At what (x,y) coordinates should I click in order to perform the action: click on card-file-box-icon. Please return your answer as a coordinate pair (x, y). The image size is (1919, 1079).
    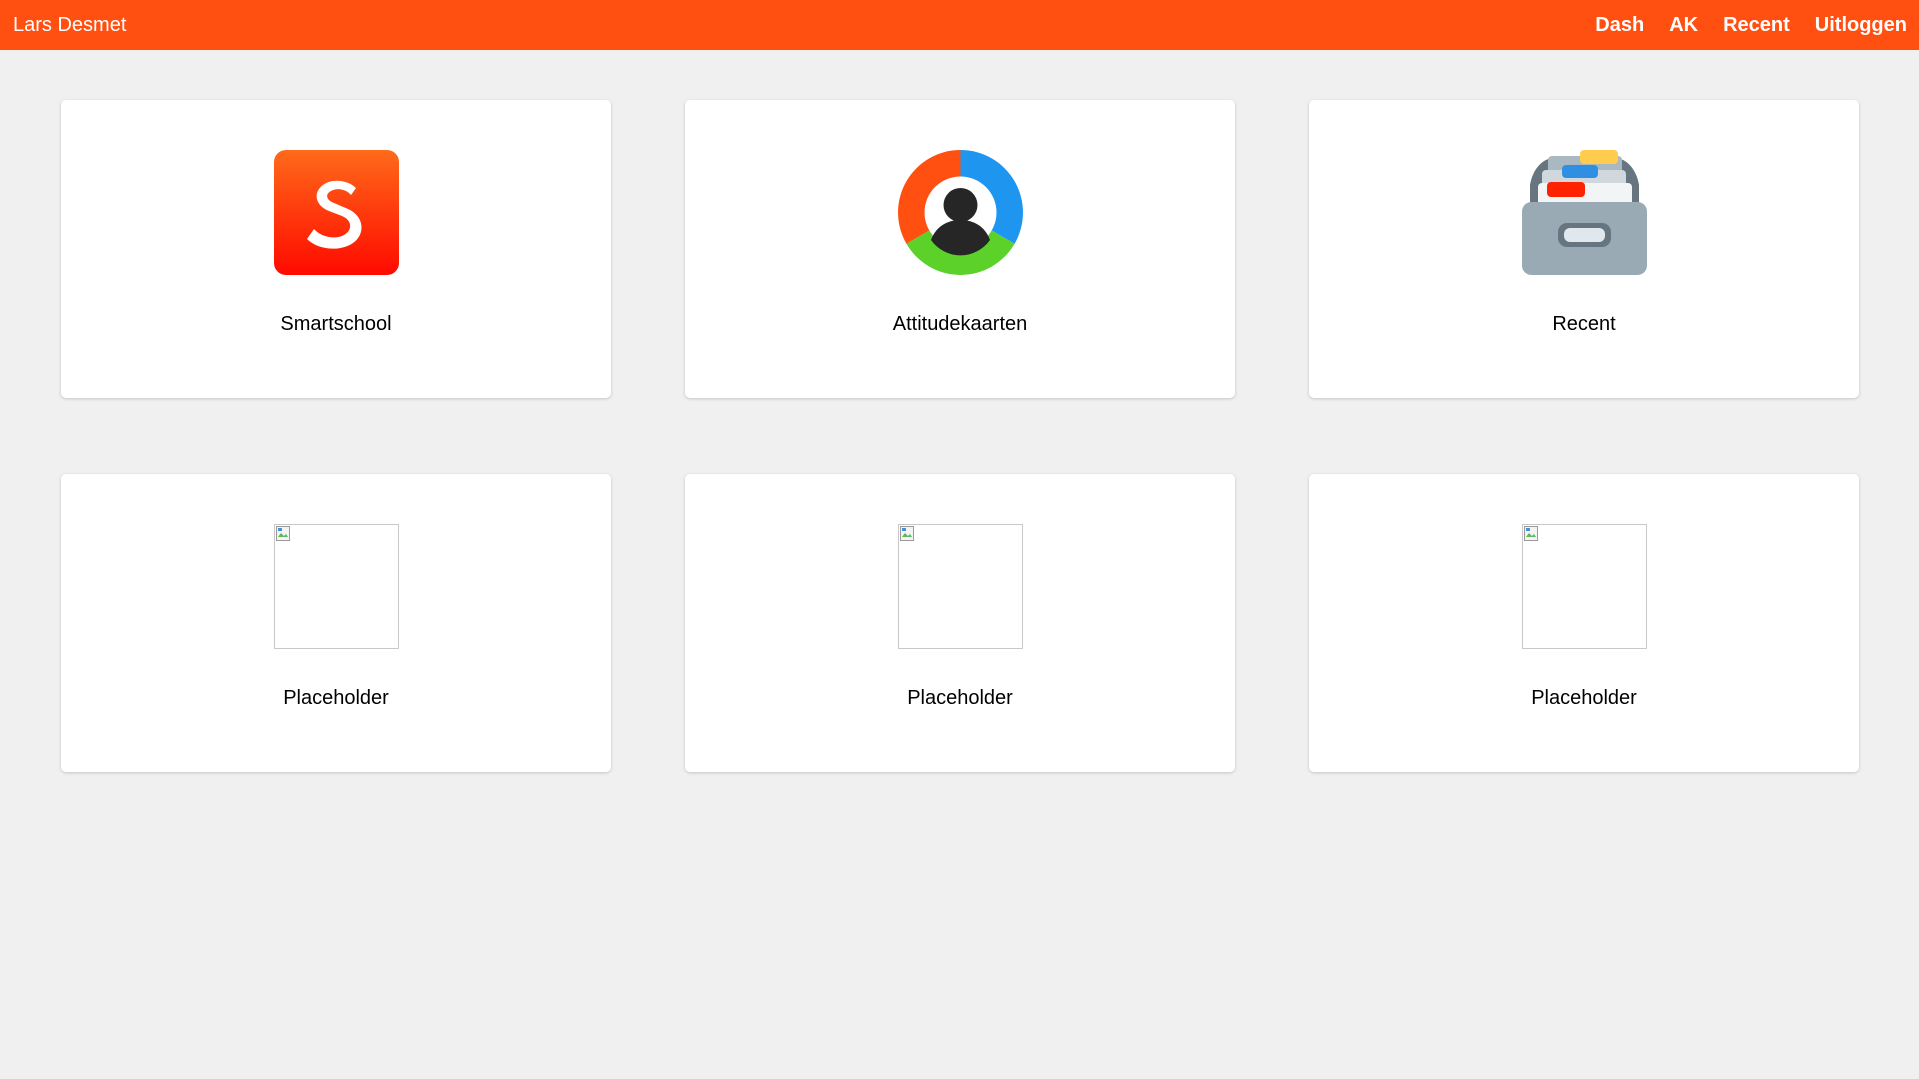
    Looking at the image, I should click on (1584, 212).